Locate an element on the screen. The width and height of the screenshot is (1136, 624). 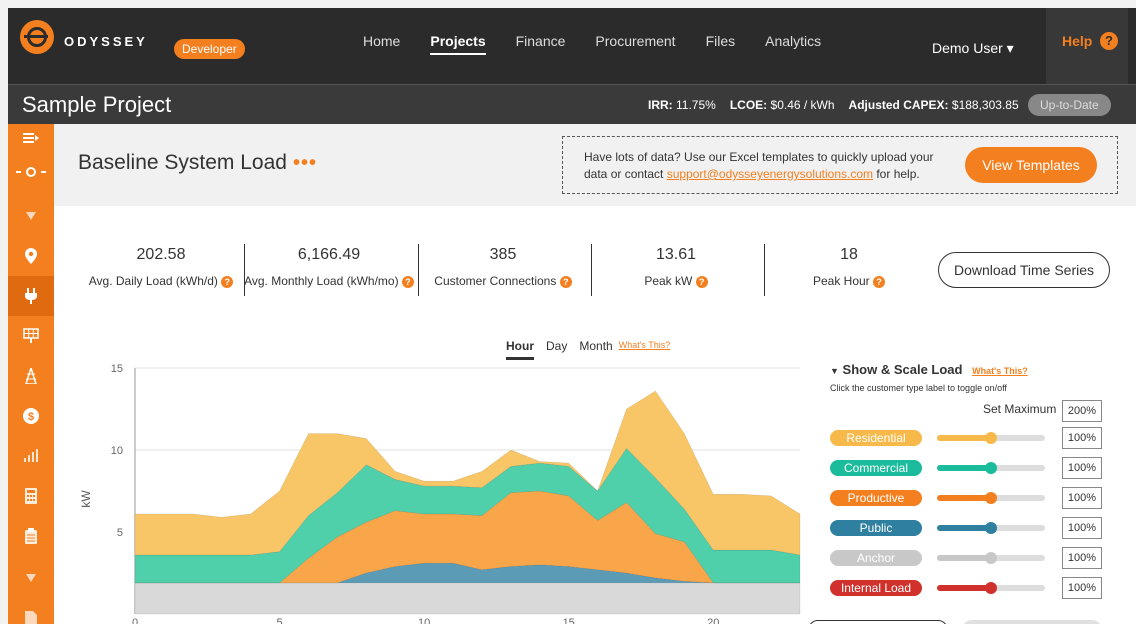
developer-badge: Developer is located at coordinates (209, 49).